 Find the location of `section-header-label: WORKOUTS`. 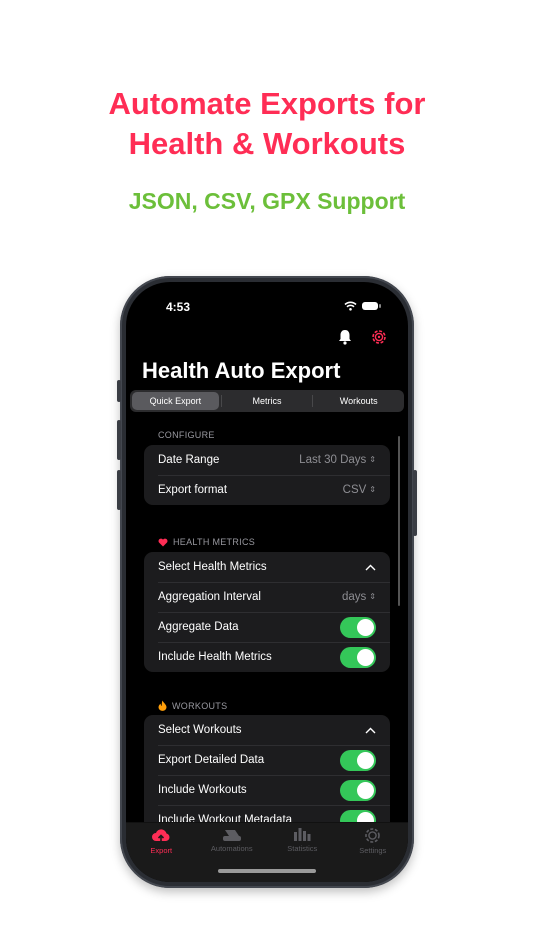

section-header-label: WORKOUTS is located at coordinates (200, 705).